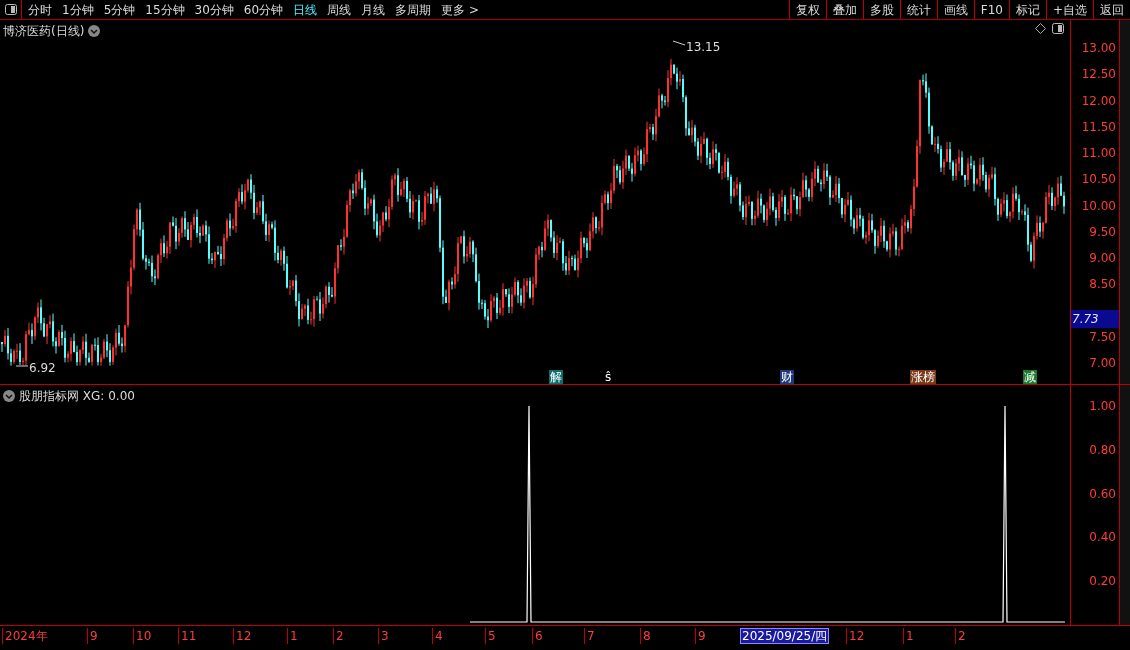 This screenshot has height=650, width=1130. I want to click on period-tab: 60分钟, so click(263, 9).